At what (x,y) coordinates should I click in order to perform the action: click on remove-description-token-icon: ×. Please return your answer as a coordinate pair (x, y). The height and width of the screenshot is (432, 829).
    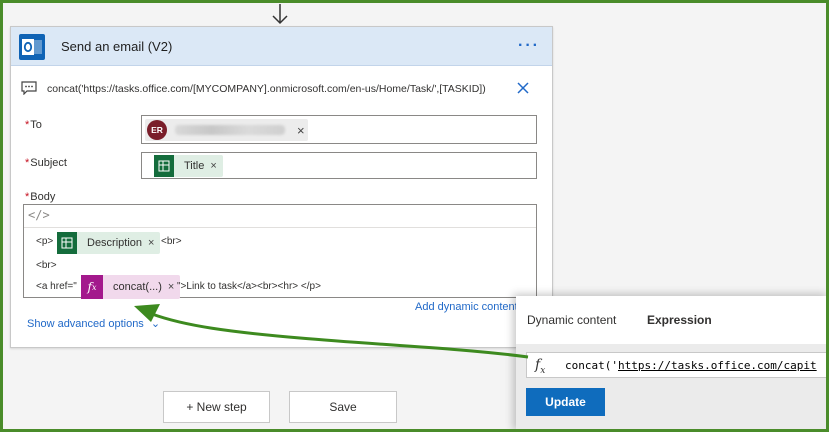
    Looking at the image, I should click on (151, 243).